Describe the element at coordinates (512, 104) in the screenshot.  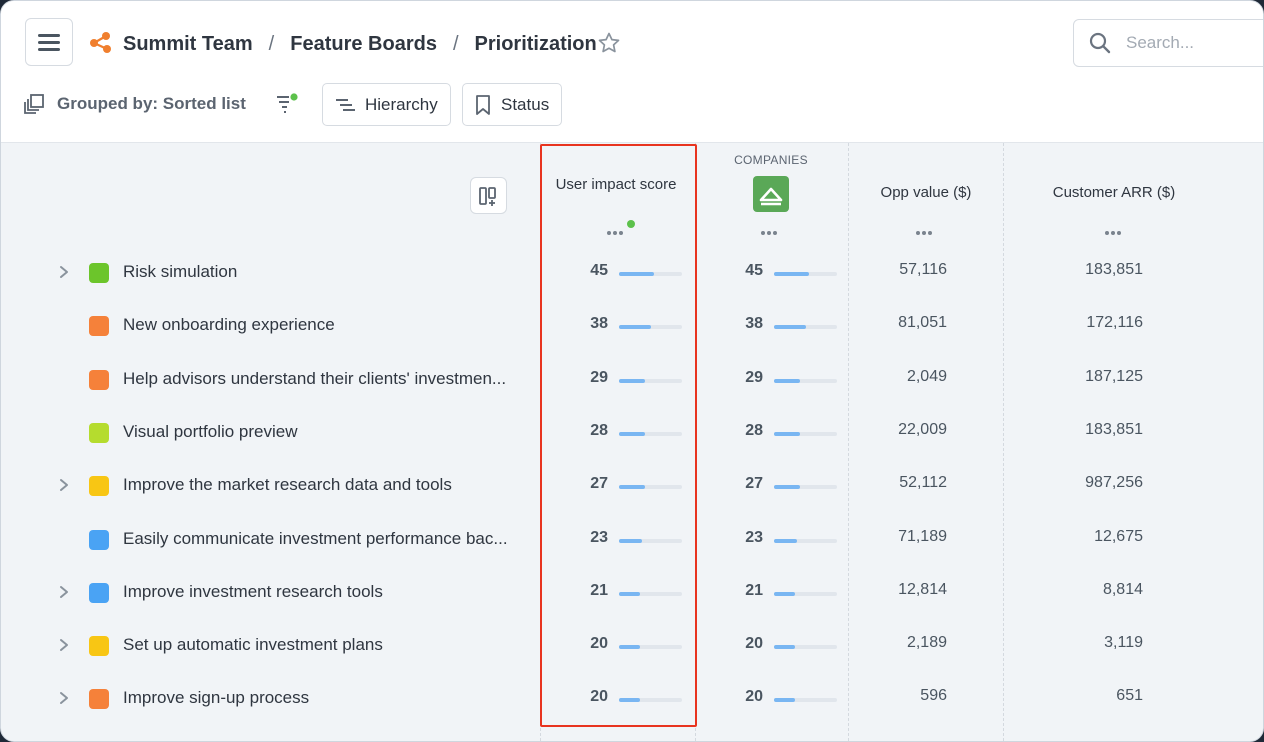
I see `status-button: Status` at that location.